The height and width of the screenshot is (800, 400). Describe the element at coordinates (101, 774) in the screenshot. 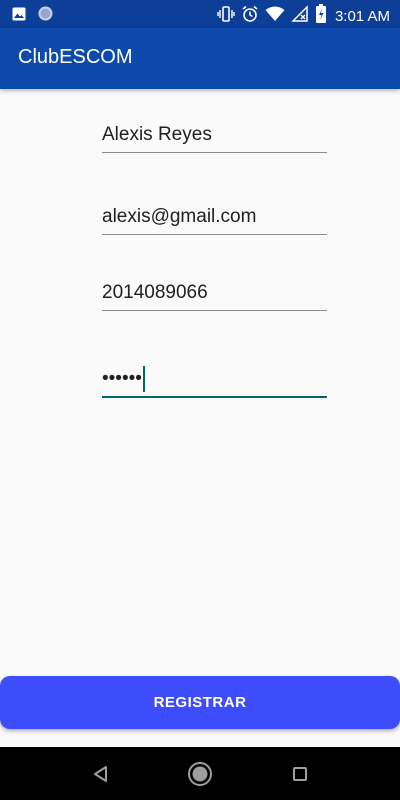

I see `back-icon` at that location.